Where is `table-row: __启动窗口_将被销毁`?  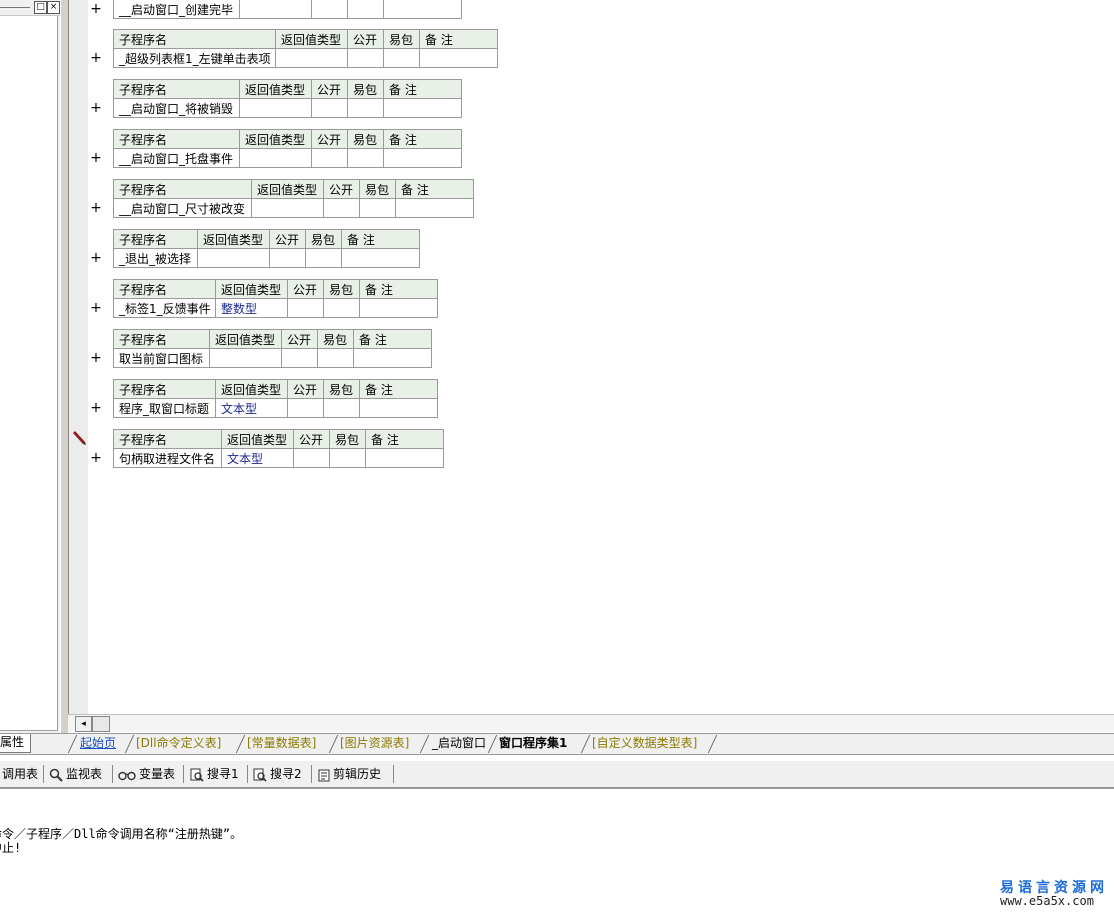
table-row: __启动窗口_将被销毁 is located at coordinates (287, 108).